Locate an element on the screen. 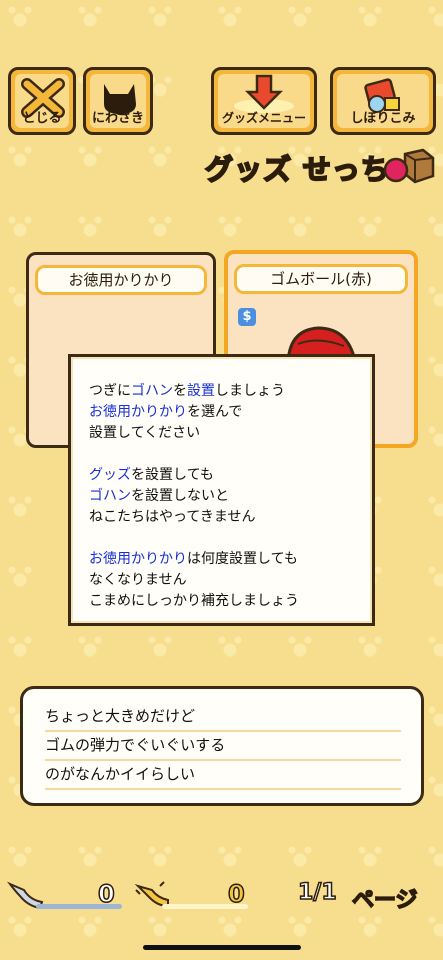 This screenshot has height=960, width=443. close-button: とじる is located at coordinates (42, 101).